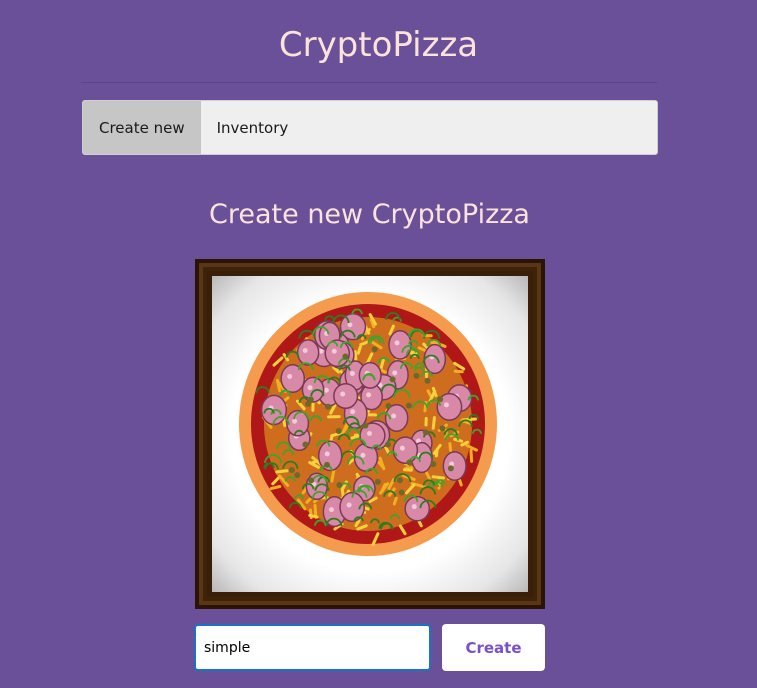 This screenshot has height=688, width=757. What do you see at coordinates (370, 127) in the screenshot?
I see `main-nav: Create new Inventory` at bounding box center [370, 127].